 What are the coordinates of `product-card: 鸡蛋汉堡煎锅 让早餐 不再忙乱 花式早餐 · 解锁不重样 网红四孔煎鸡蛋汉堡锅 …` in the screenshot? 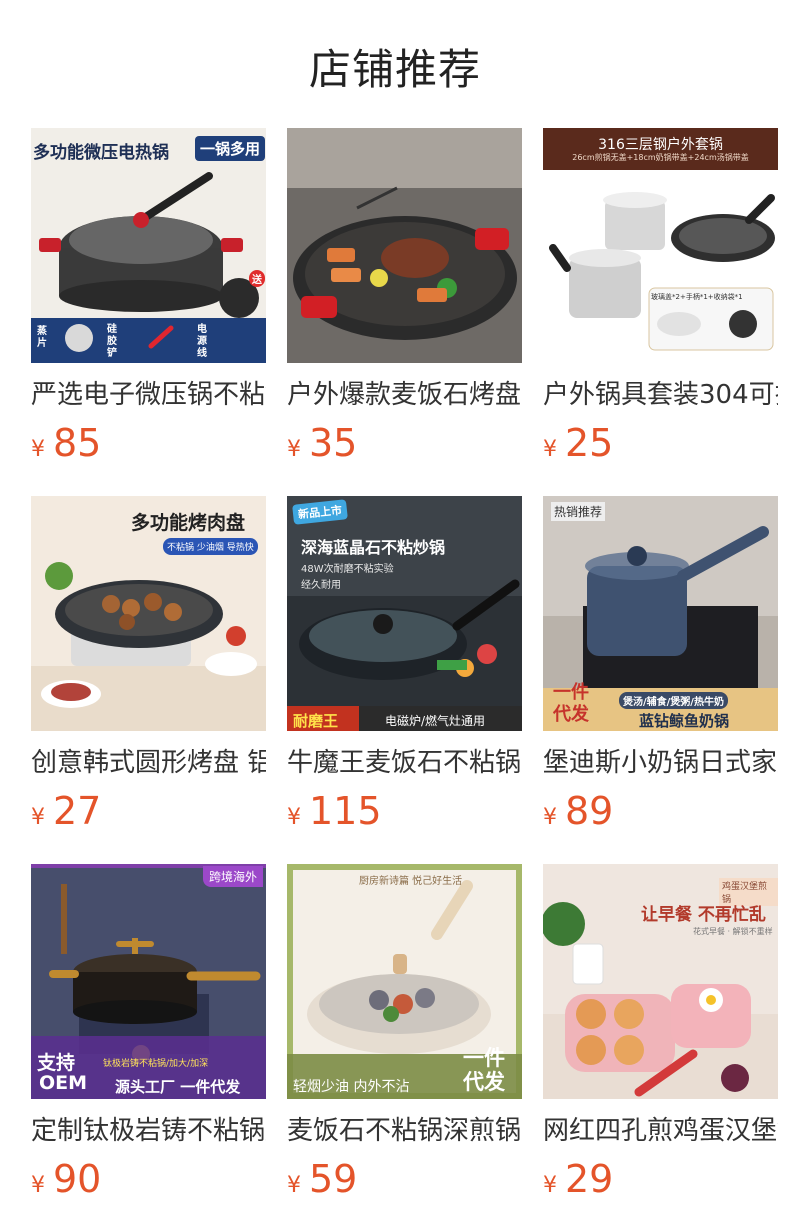 It's located at (660, 1032).